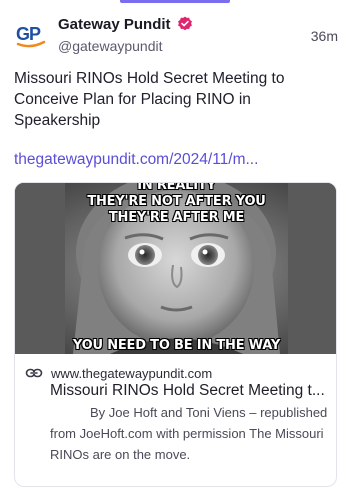 Image resolution: width=352 pixels, height=500 pixels. Describe the element at coordinates (34, 373) in the screenshot. I see `link-chain-icon` at that location.